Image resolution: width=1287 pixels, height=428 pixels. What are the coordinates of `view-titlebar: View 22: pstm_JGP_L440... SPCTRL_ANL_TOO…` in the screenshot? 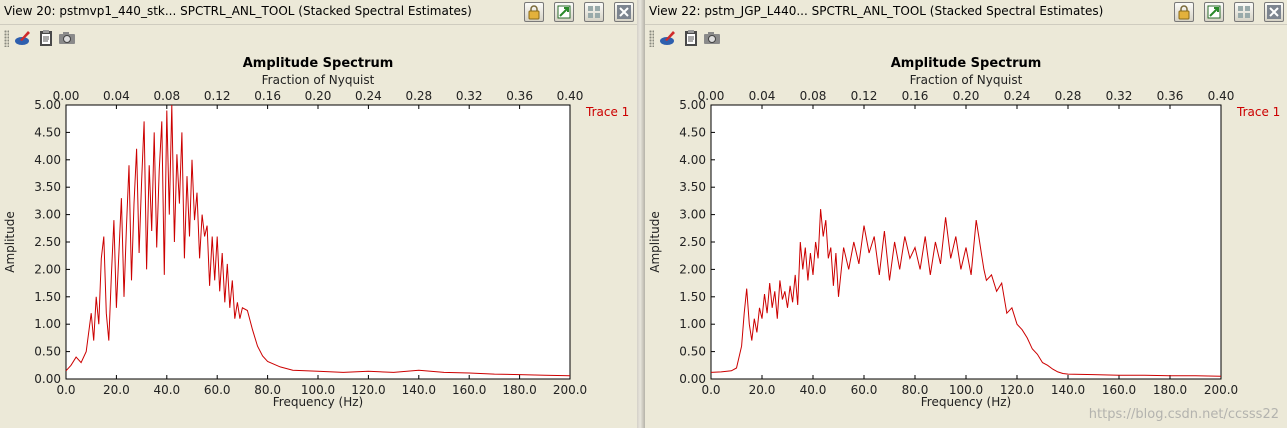 It's located at (966, 12).